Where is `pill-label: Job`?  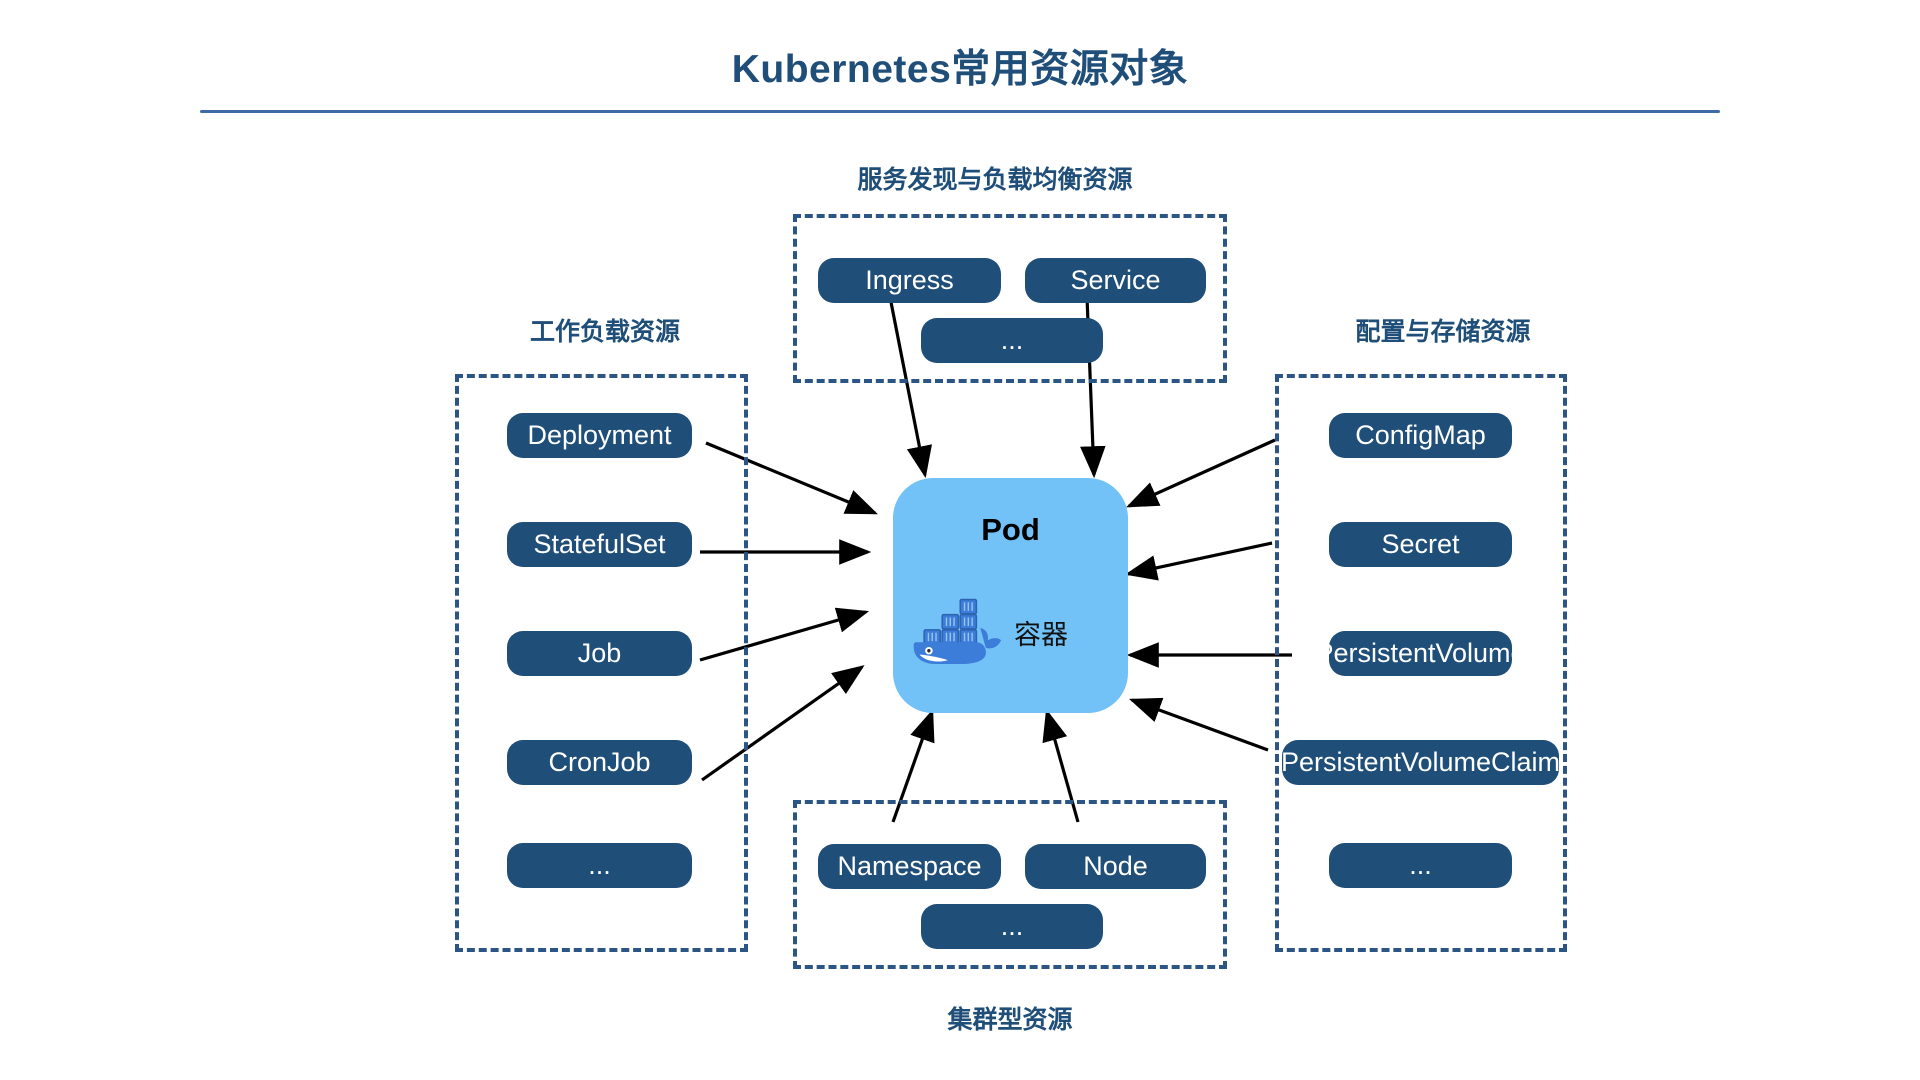
pill-label: Job is located at coordinates (599, 653).